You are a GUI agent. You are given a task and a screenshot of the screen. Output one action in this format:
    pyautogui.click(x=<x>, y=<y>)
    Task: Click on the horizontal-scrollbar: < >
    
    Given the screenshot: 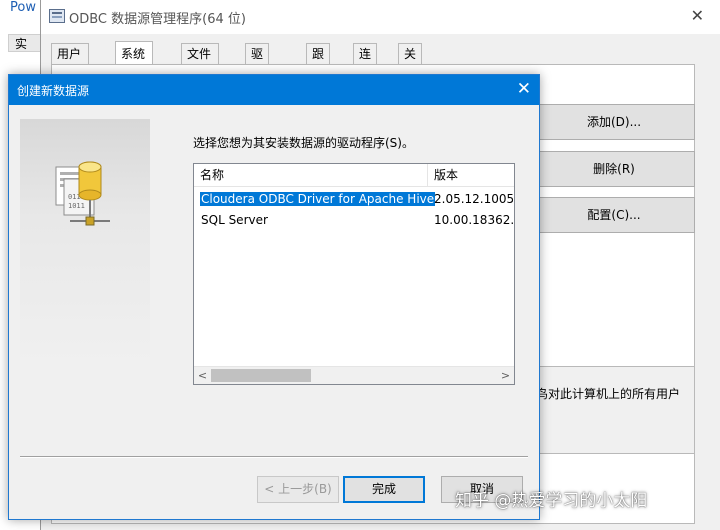 What is the action you would take?
    pyautogui.click(x=354, y=375)
    